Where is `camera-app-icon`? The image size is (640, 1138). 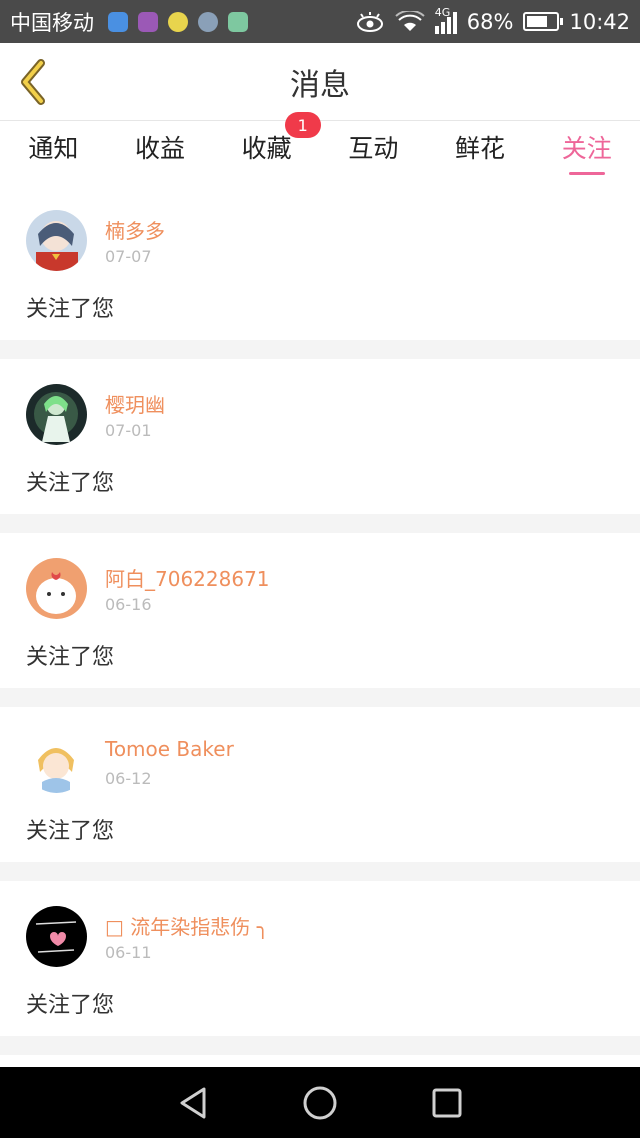
camera-app-icon is located at coordinates (208, 21).